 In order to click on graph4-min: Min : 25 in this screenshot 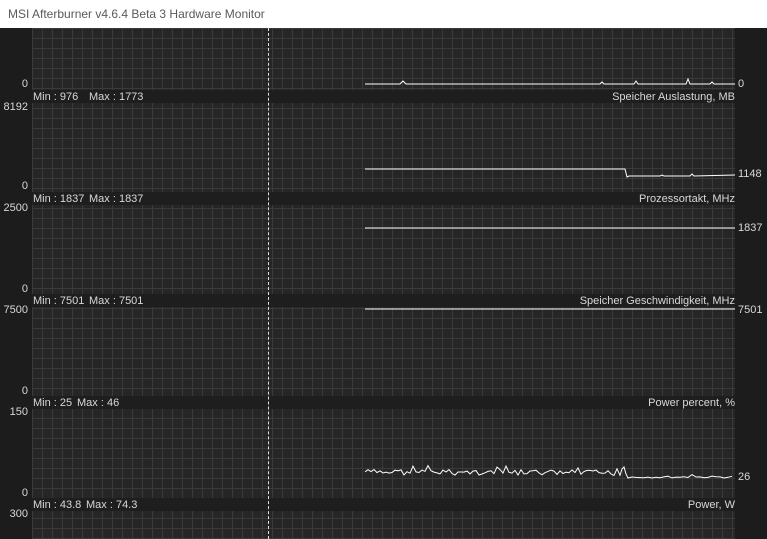, I will do `click(53, 403)`.